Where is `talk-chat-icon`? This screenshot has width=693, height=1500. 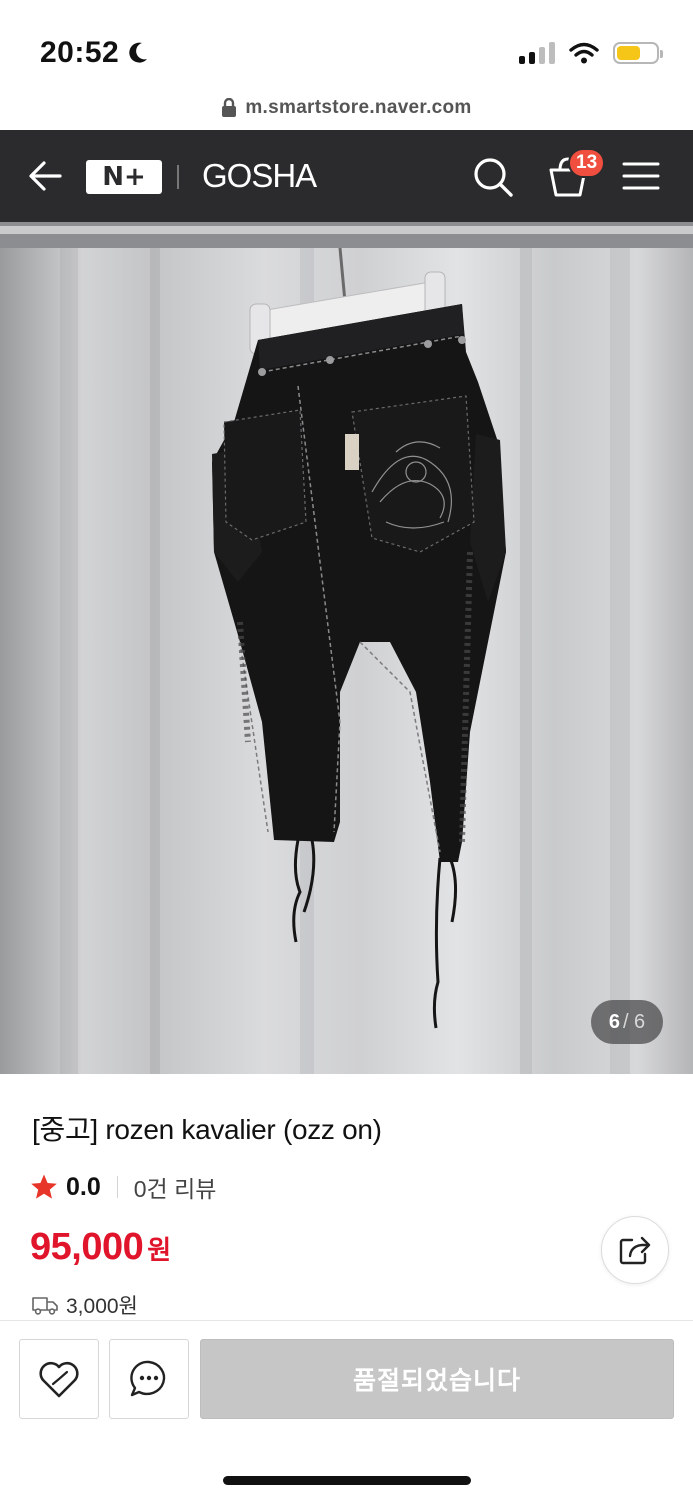
talk-chat-icon is located at coordinates (148, 1378).